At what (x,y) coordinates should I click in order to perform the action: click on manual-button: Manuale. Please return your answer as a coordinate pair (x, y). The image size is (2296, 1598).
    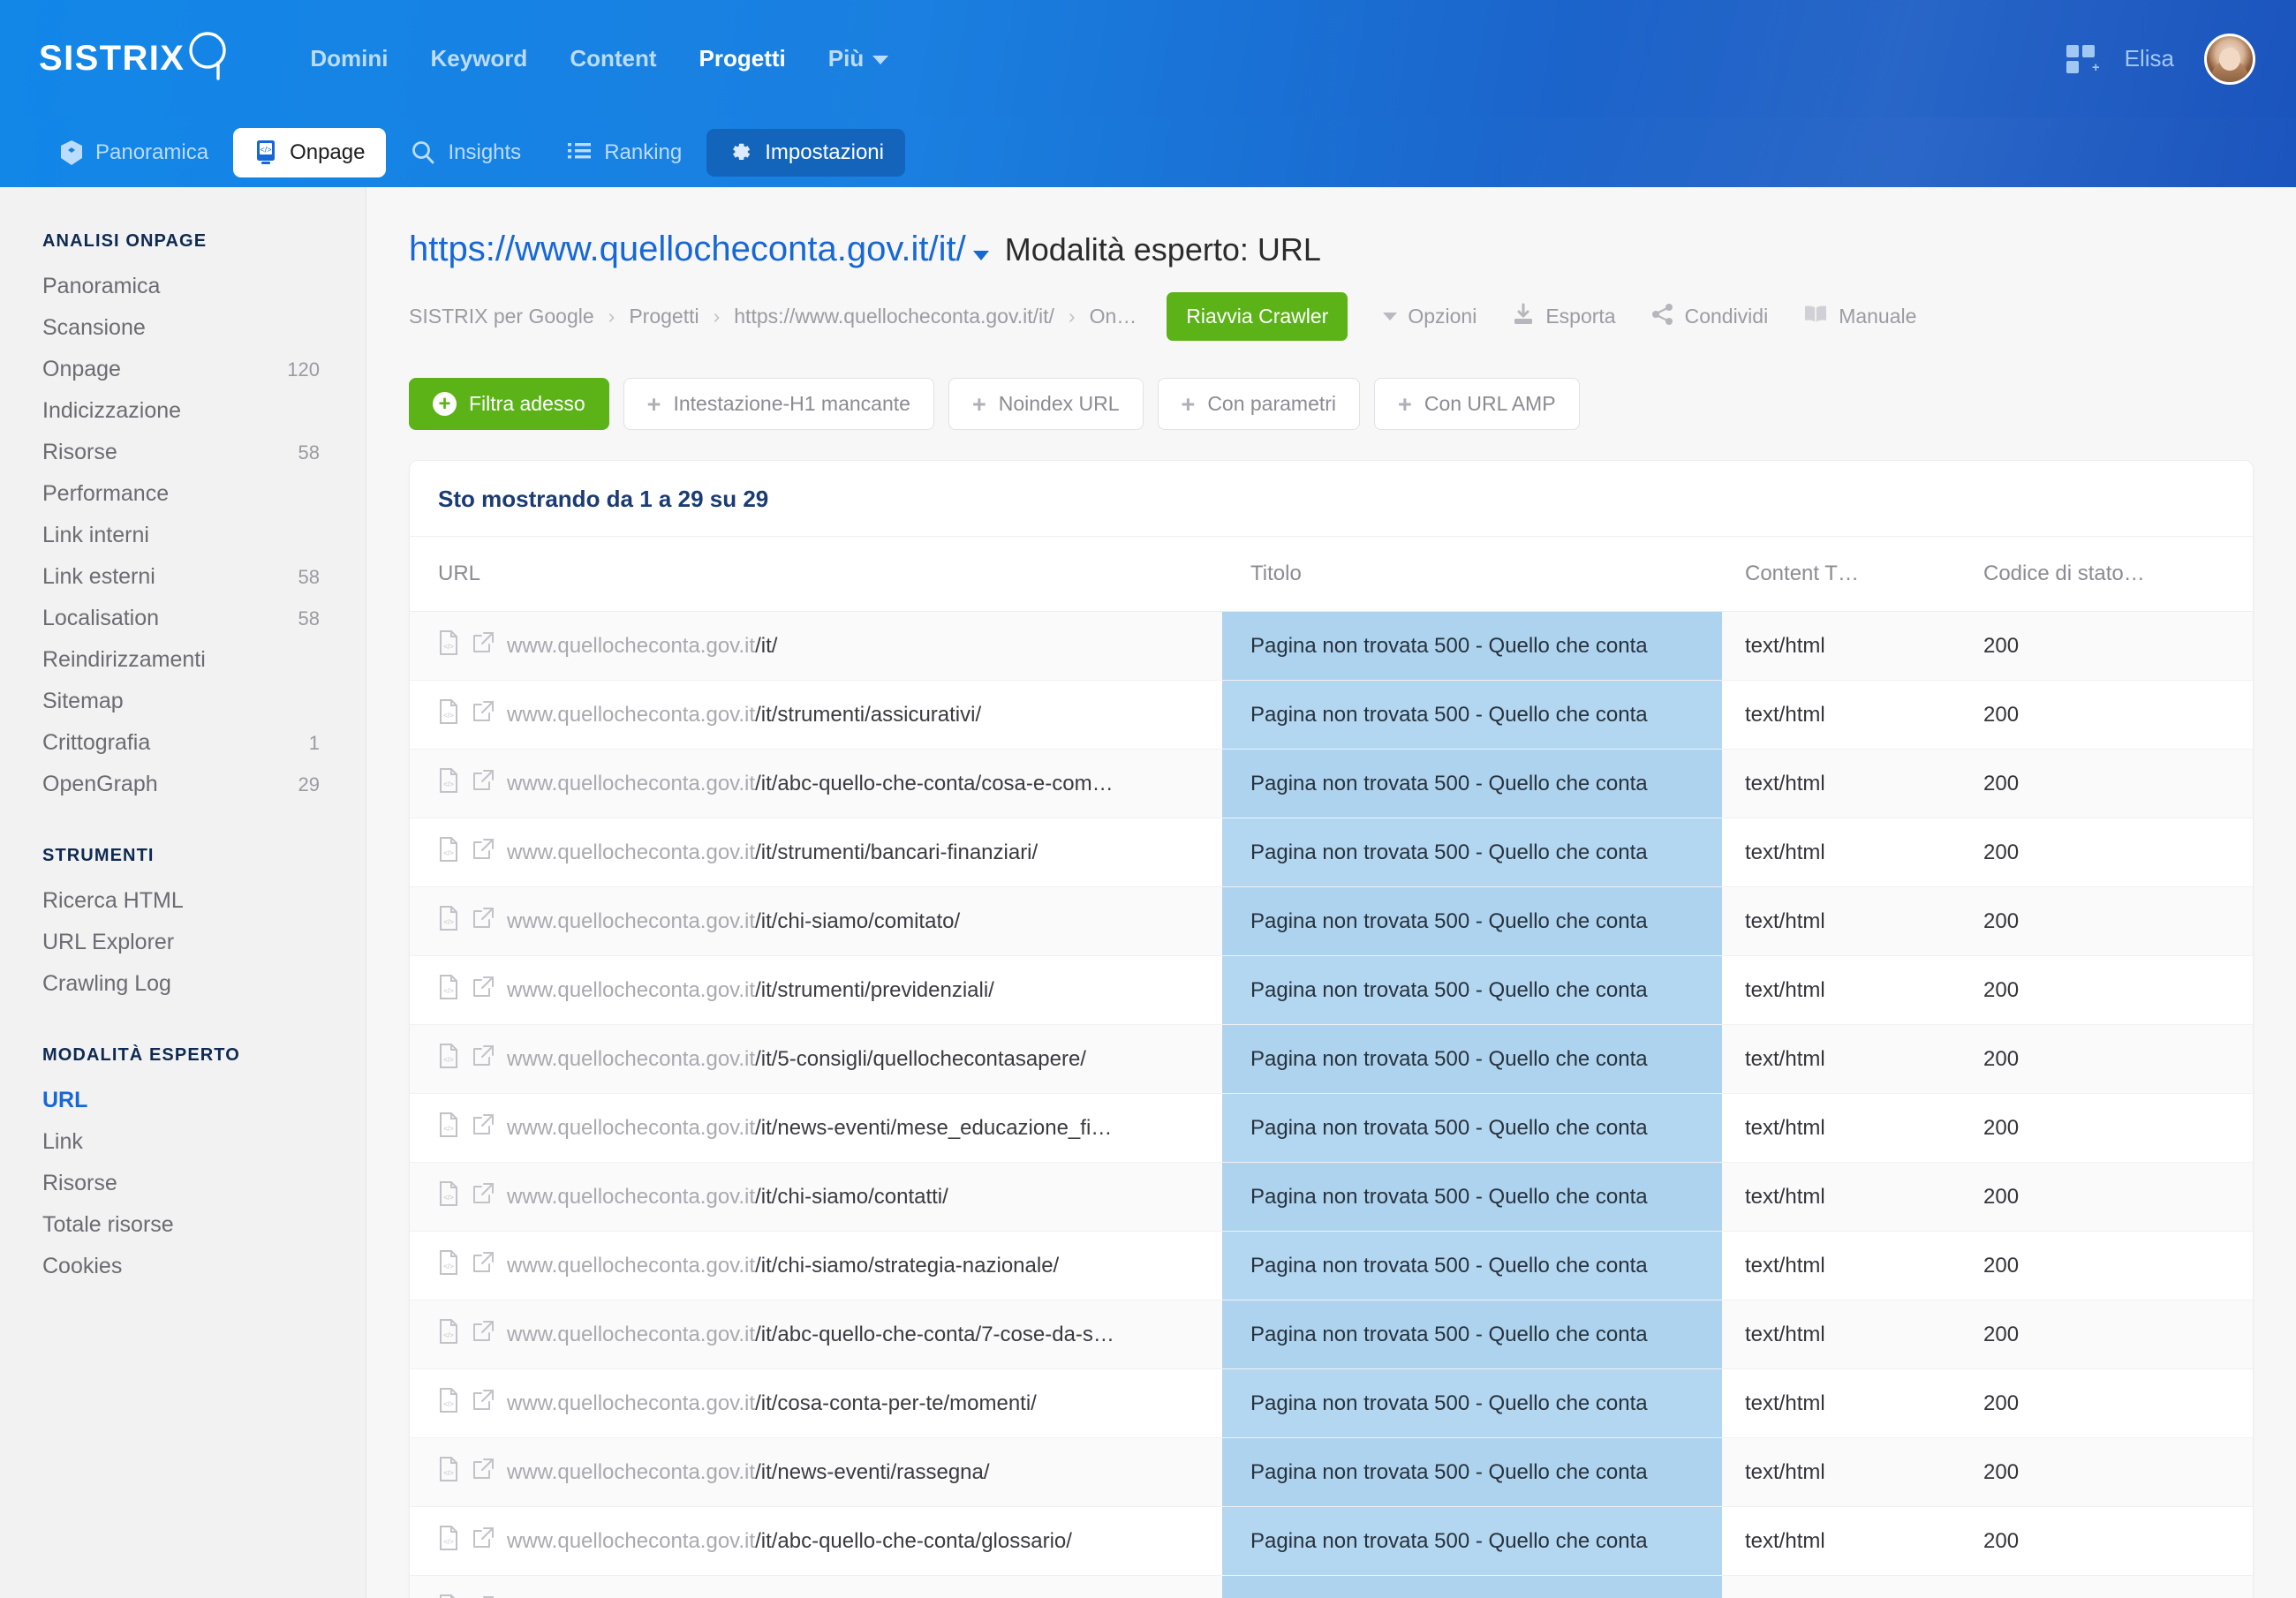
    Looking at the image, I should click on (1860, 317).